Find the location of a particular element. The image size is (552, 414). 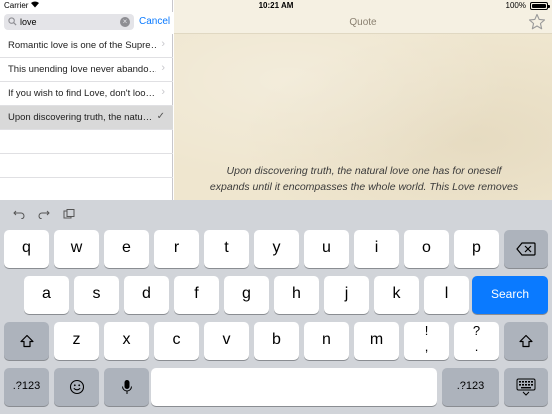

undo-icon is located at coordinates (19, 214).